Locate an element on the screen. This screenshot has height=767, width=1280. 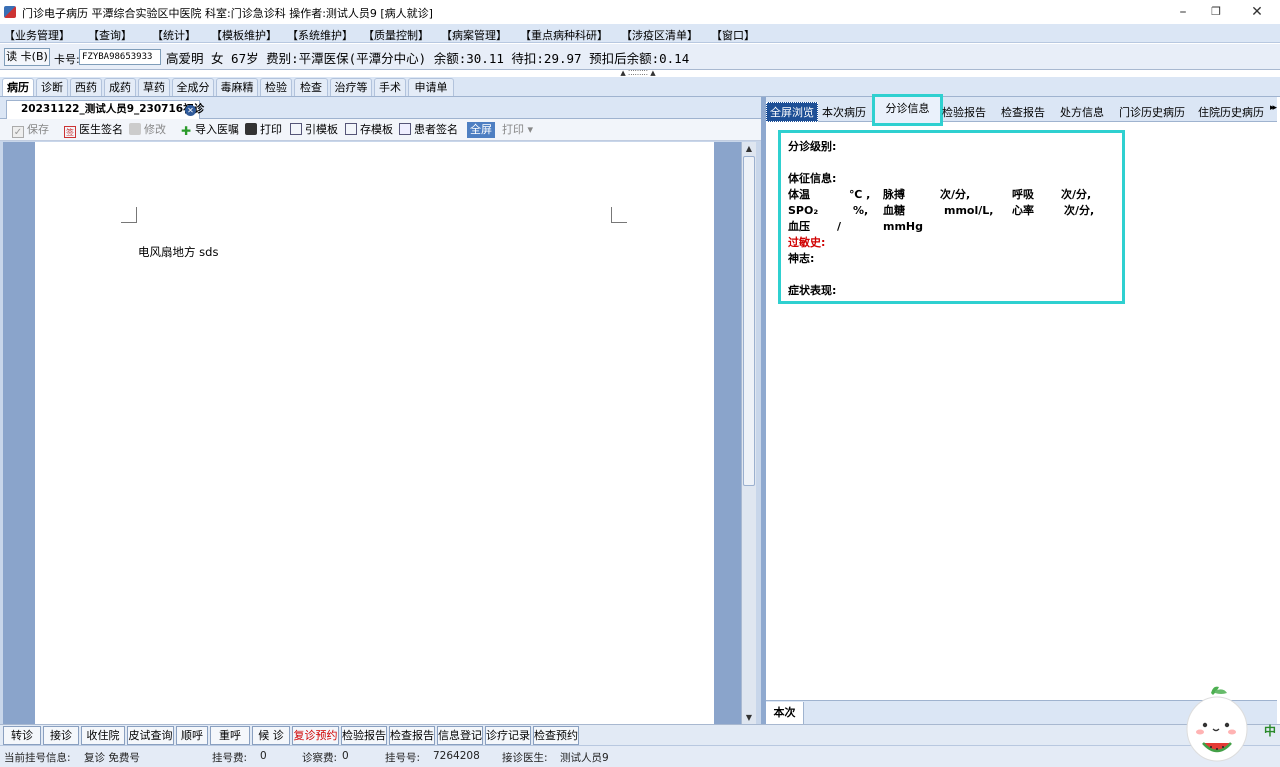
transfer-button: 转诊 is located at coordinates (22, 735).